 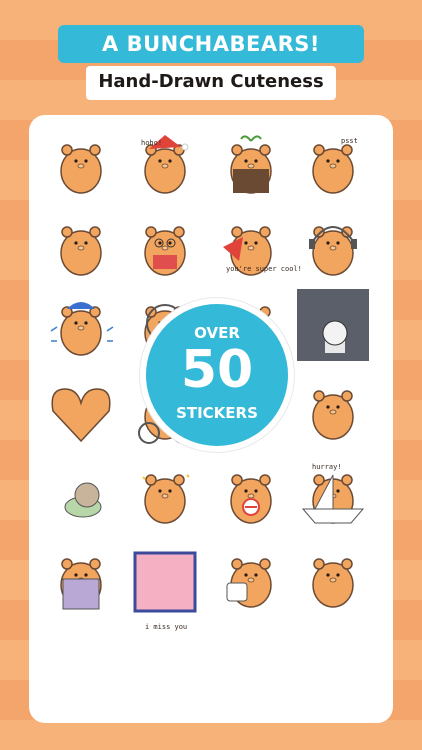 I want to click on sticker-bear-thinking, so click(x=81, y=163).